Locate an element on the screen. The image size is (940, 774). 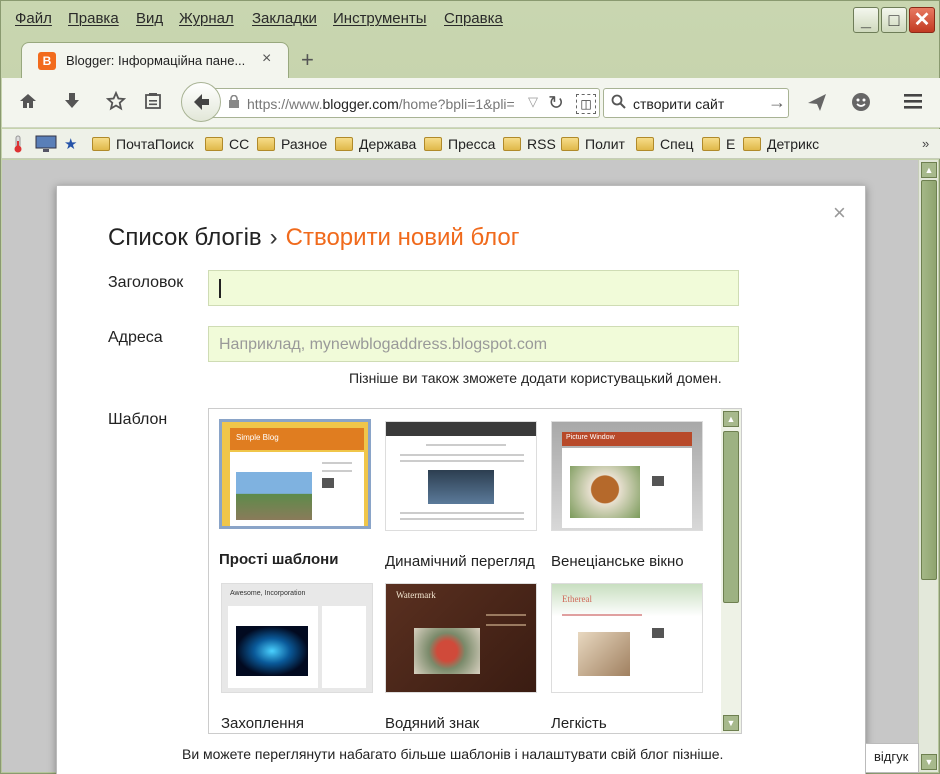
template-thumbnail is located at coordinates (461, 476).